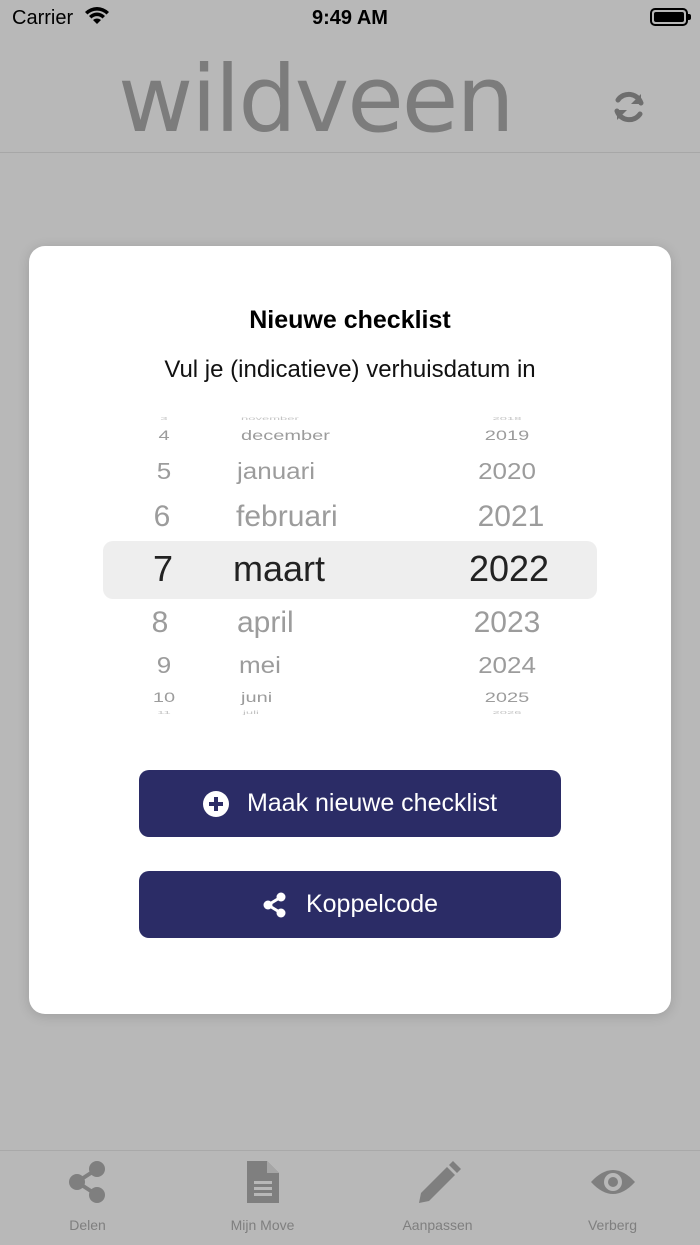  I want to click on create-checklist-label: Maak nieuwe checklist, so click(372, 803).